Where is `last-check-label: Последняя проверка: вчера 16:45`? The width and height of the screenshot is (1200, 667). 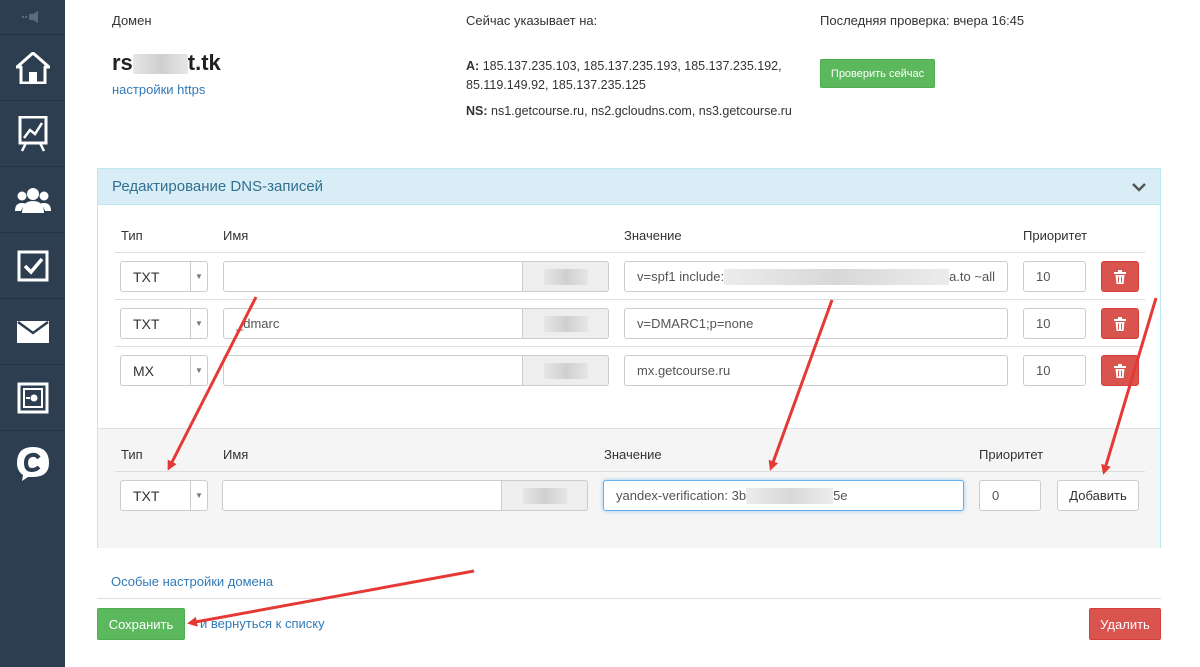 last-check-label: Последняя проверка: вчера 16:45 is located at coordinates (922, 20).